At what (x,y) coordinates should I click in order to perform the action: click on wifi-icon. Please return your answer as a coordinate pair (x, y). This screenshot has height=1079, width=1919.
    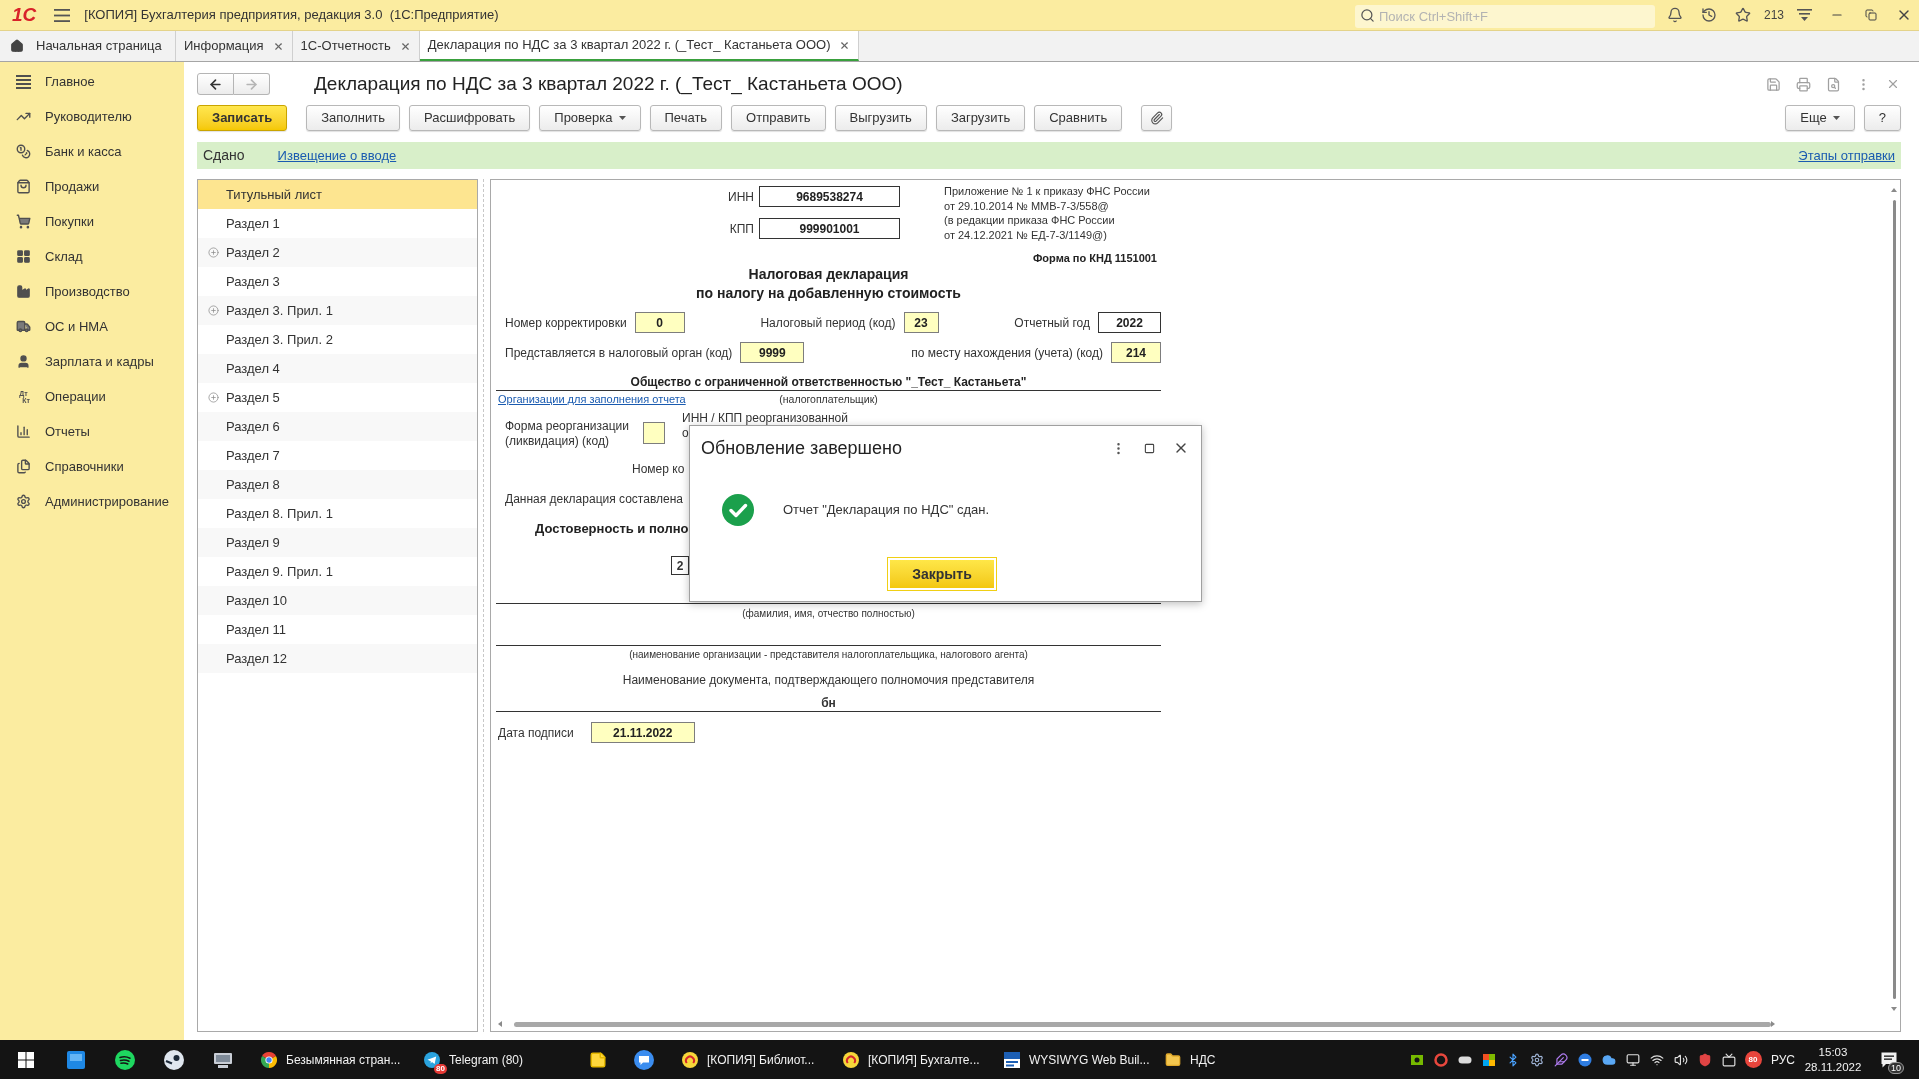
    Looking at the image, I should click on (1657, 1059).